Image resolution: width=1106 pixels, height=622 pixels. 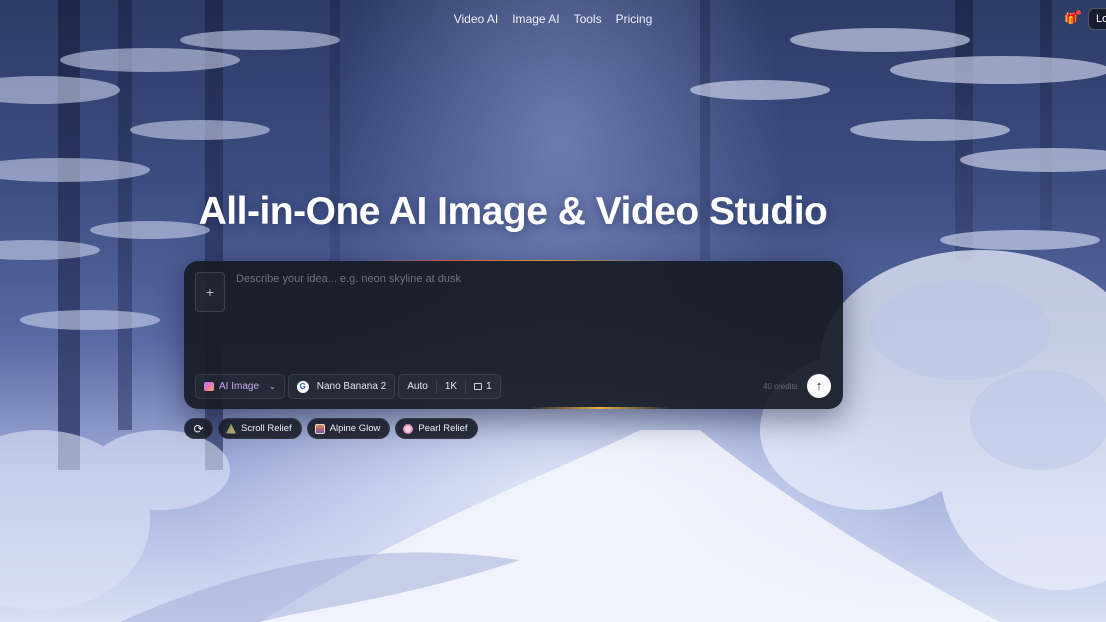 What do you see at coordinates (231, 428) in the screenshot?
I see `scroll-relief-thumbnail-icon` at bounding box center [231, 428].